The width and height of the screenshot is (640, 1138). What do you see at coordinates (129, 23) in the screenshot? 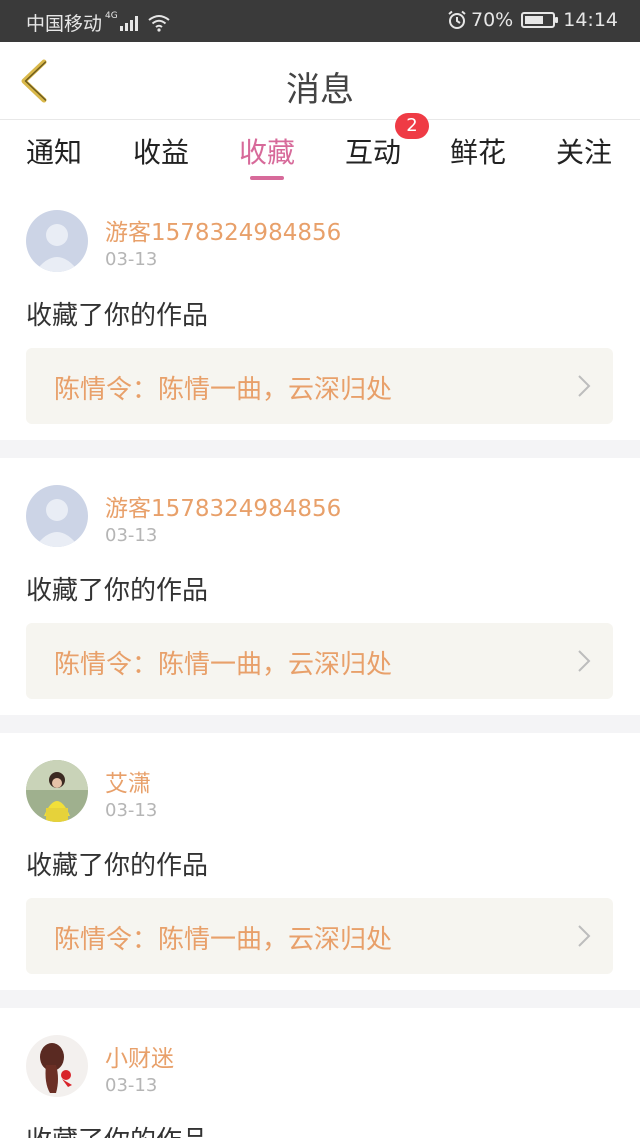
I see `signal-icon` at bounding box center [129, 23].